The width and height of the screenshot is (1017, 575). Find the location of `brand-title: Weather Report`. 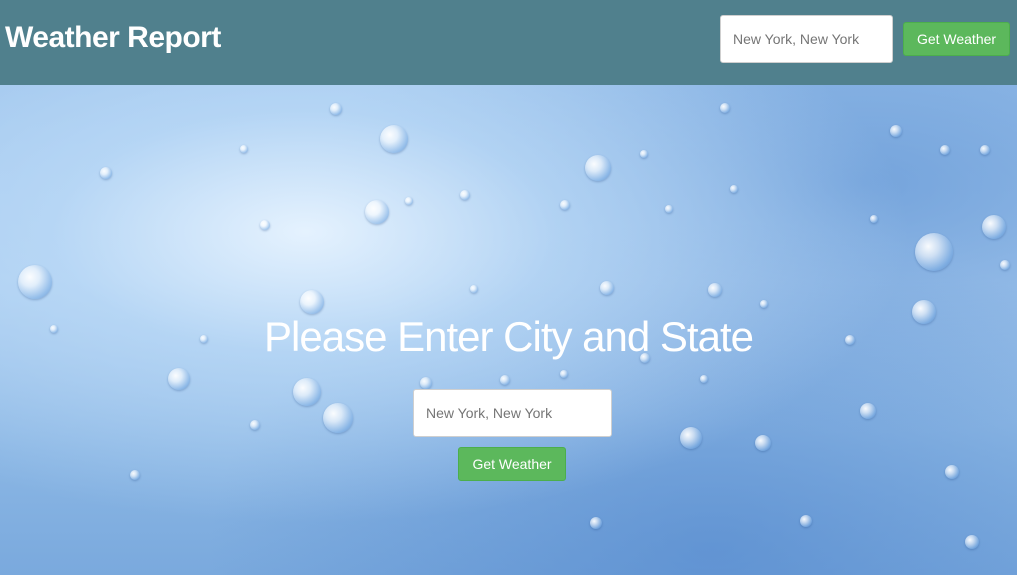

brand-title: Weather Report is located at coordinates (113, 38).